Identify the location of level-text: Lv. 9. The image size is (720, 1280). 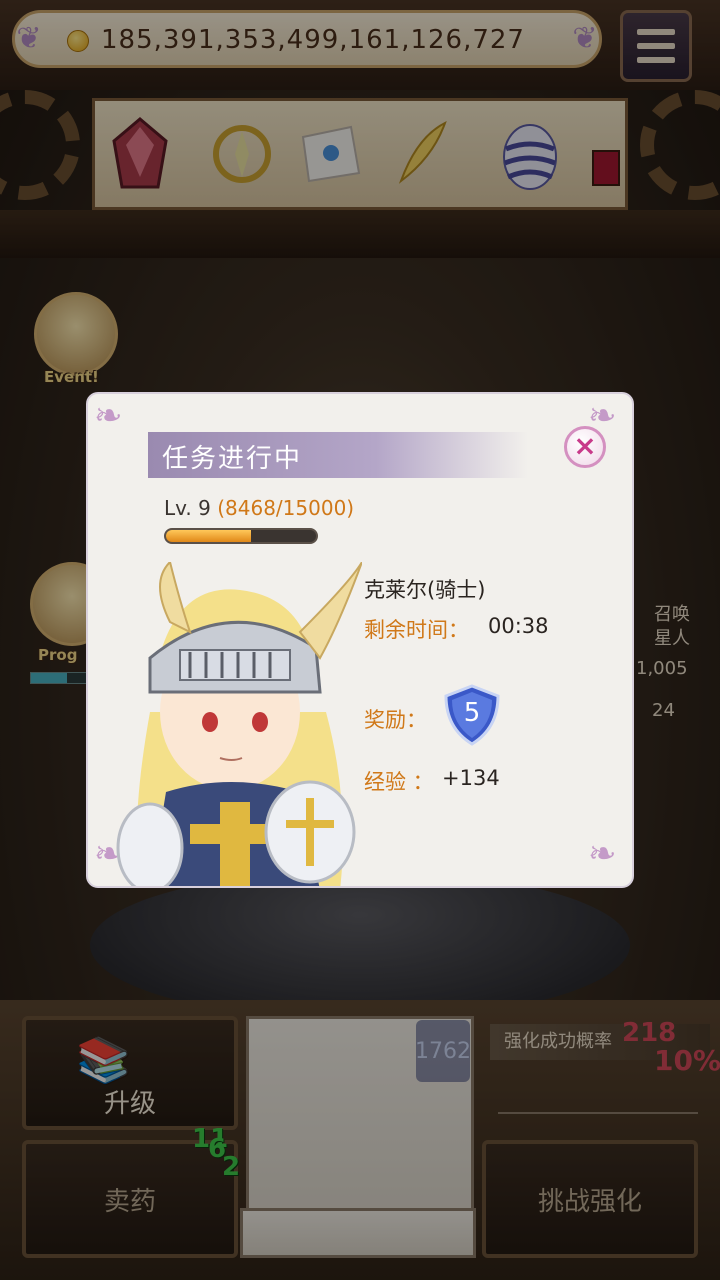
(187, 508).